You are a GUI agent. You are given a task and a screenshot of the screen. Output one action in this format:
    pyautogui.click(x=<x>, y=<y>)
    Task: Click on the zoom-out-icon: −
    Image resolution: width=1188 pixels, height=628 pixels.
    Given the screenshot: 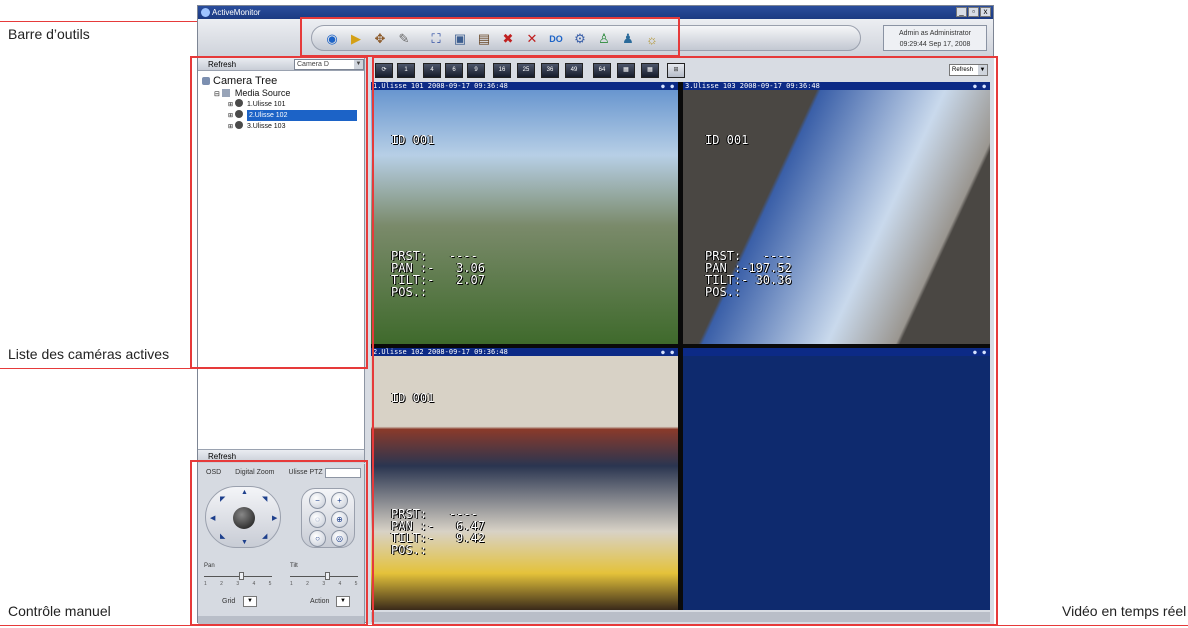 What is the action you would take?
    pyautogui.click(x=317, y=500)
    